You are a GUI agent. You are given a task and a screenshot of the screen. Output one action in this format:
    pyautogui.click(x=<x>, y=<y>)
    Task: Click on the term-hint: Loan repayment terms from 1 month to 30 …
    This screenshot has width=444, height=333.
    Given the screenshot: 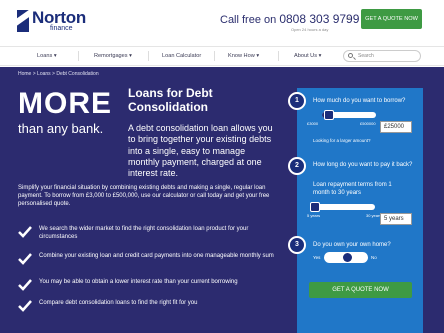 What is the action you would take?
    pyautogui.click(x=352, y=189)
    